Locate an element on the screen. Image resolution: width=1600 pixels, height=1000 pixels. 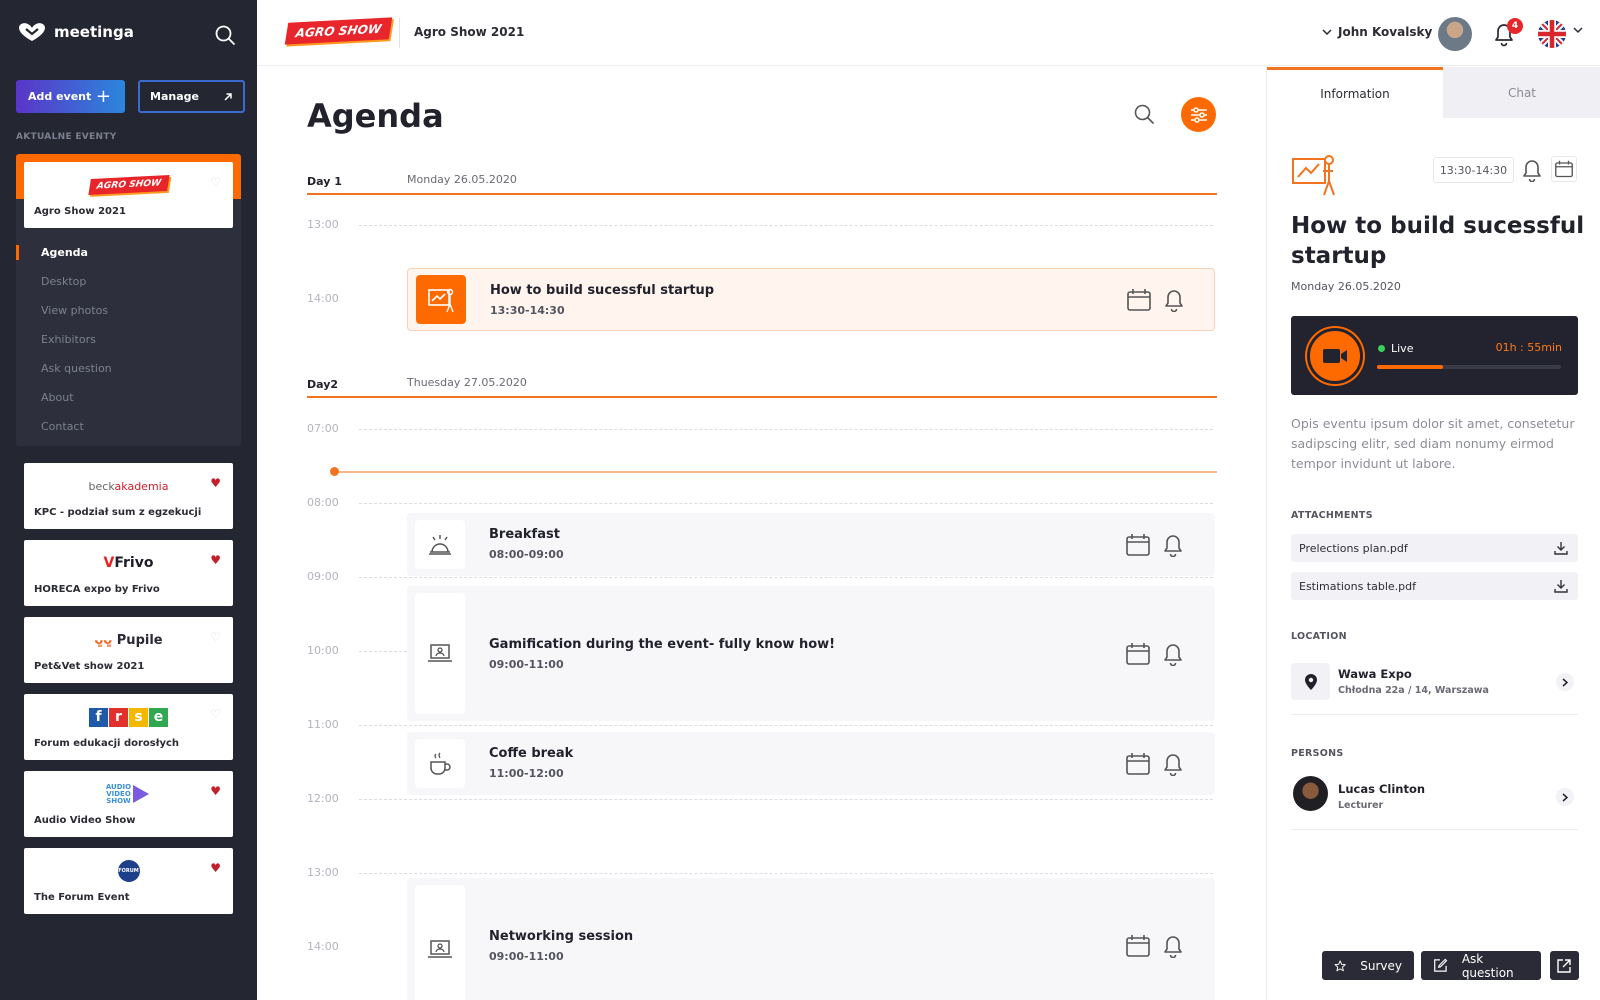
tab-information: Information is located at coordinates (1355, 92).